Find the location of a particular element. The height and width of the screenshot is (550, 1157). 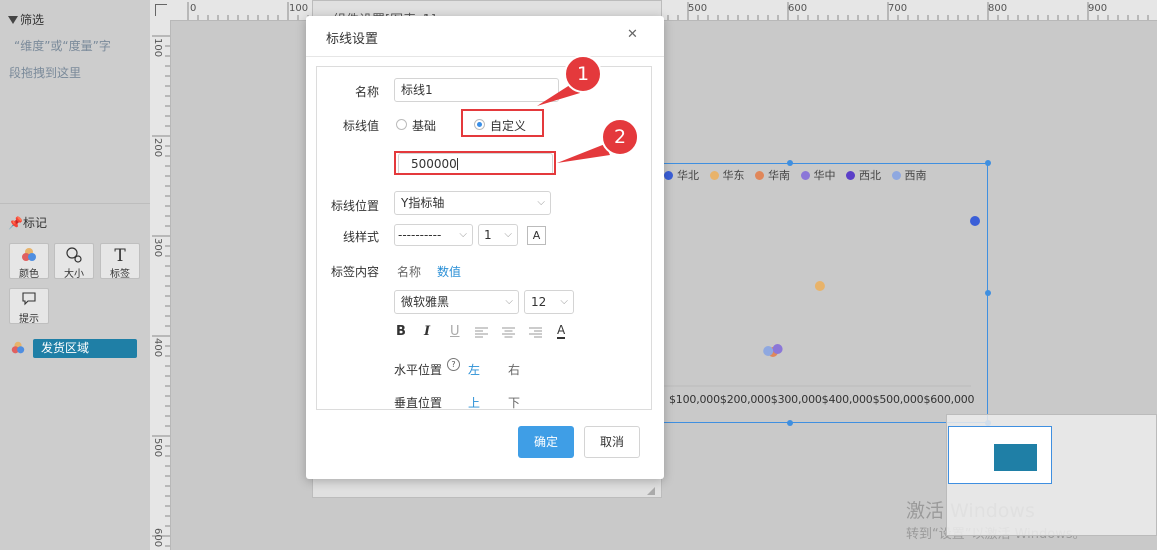

callout-2-badge: 2 is located at coordinates (620, 137).